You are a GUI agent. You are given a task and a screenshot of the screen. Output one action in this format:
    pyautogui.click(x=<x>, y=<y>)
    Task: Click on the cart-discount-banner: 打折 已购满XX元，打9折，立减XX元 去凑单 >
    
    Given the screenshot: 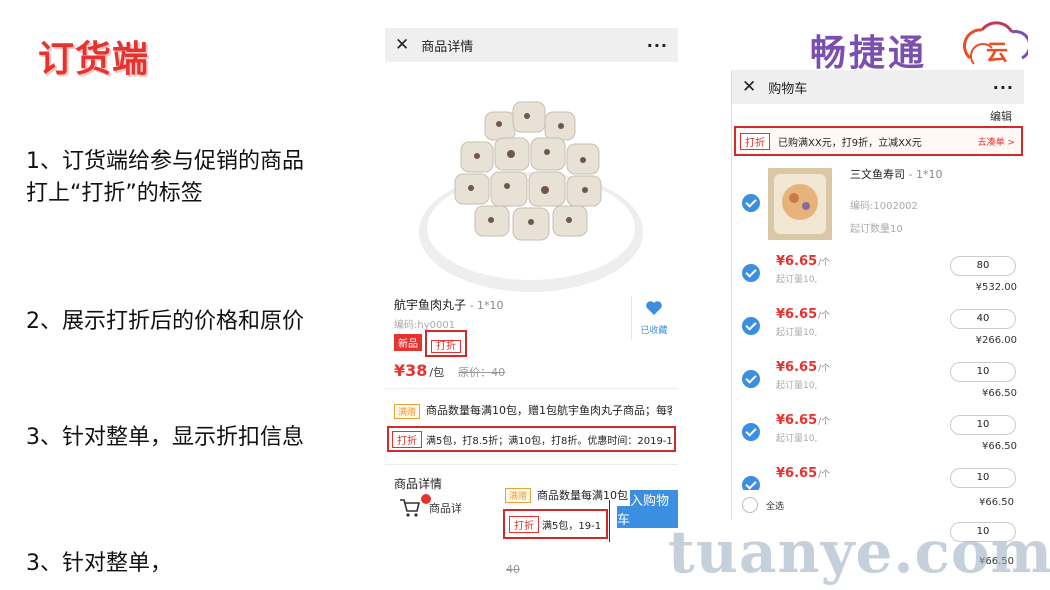 What is the action you would take?
    pyautogui.click(x=878, y=141)
    